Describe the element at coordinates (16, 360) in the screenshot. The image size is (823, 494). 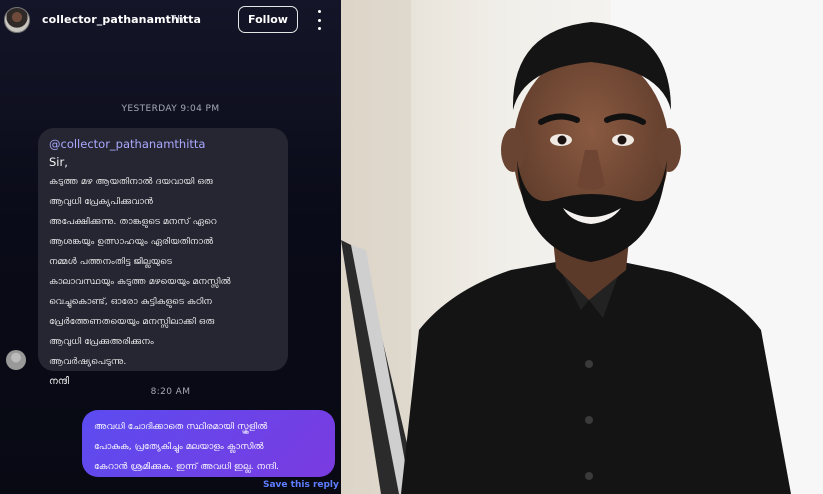
I see `sender-avatar` at that location.